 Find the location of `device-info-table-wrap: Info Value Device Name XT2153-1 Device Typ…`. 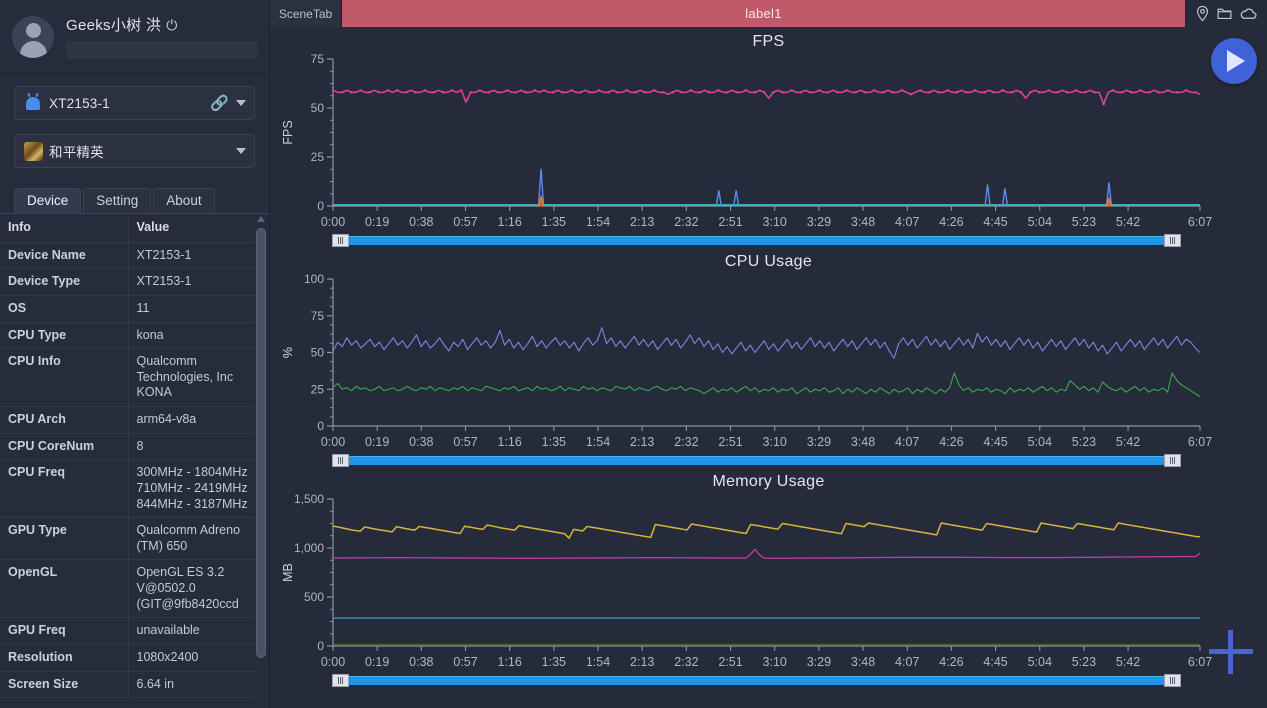

device-info-table-wrap: Info Value Device Name XT2153-1 Device Typ… is located at coordinates (134, 460).